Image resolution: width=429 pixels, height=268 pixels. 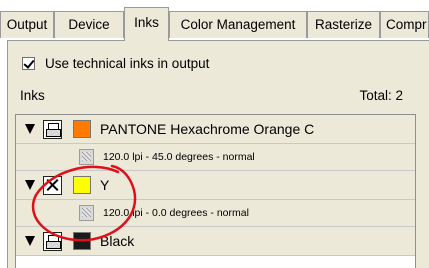 I want to click on ink-row: Black, so click(x=215, y=241).